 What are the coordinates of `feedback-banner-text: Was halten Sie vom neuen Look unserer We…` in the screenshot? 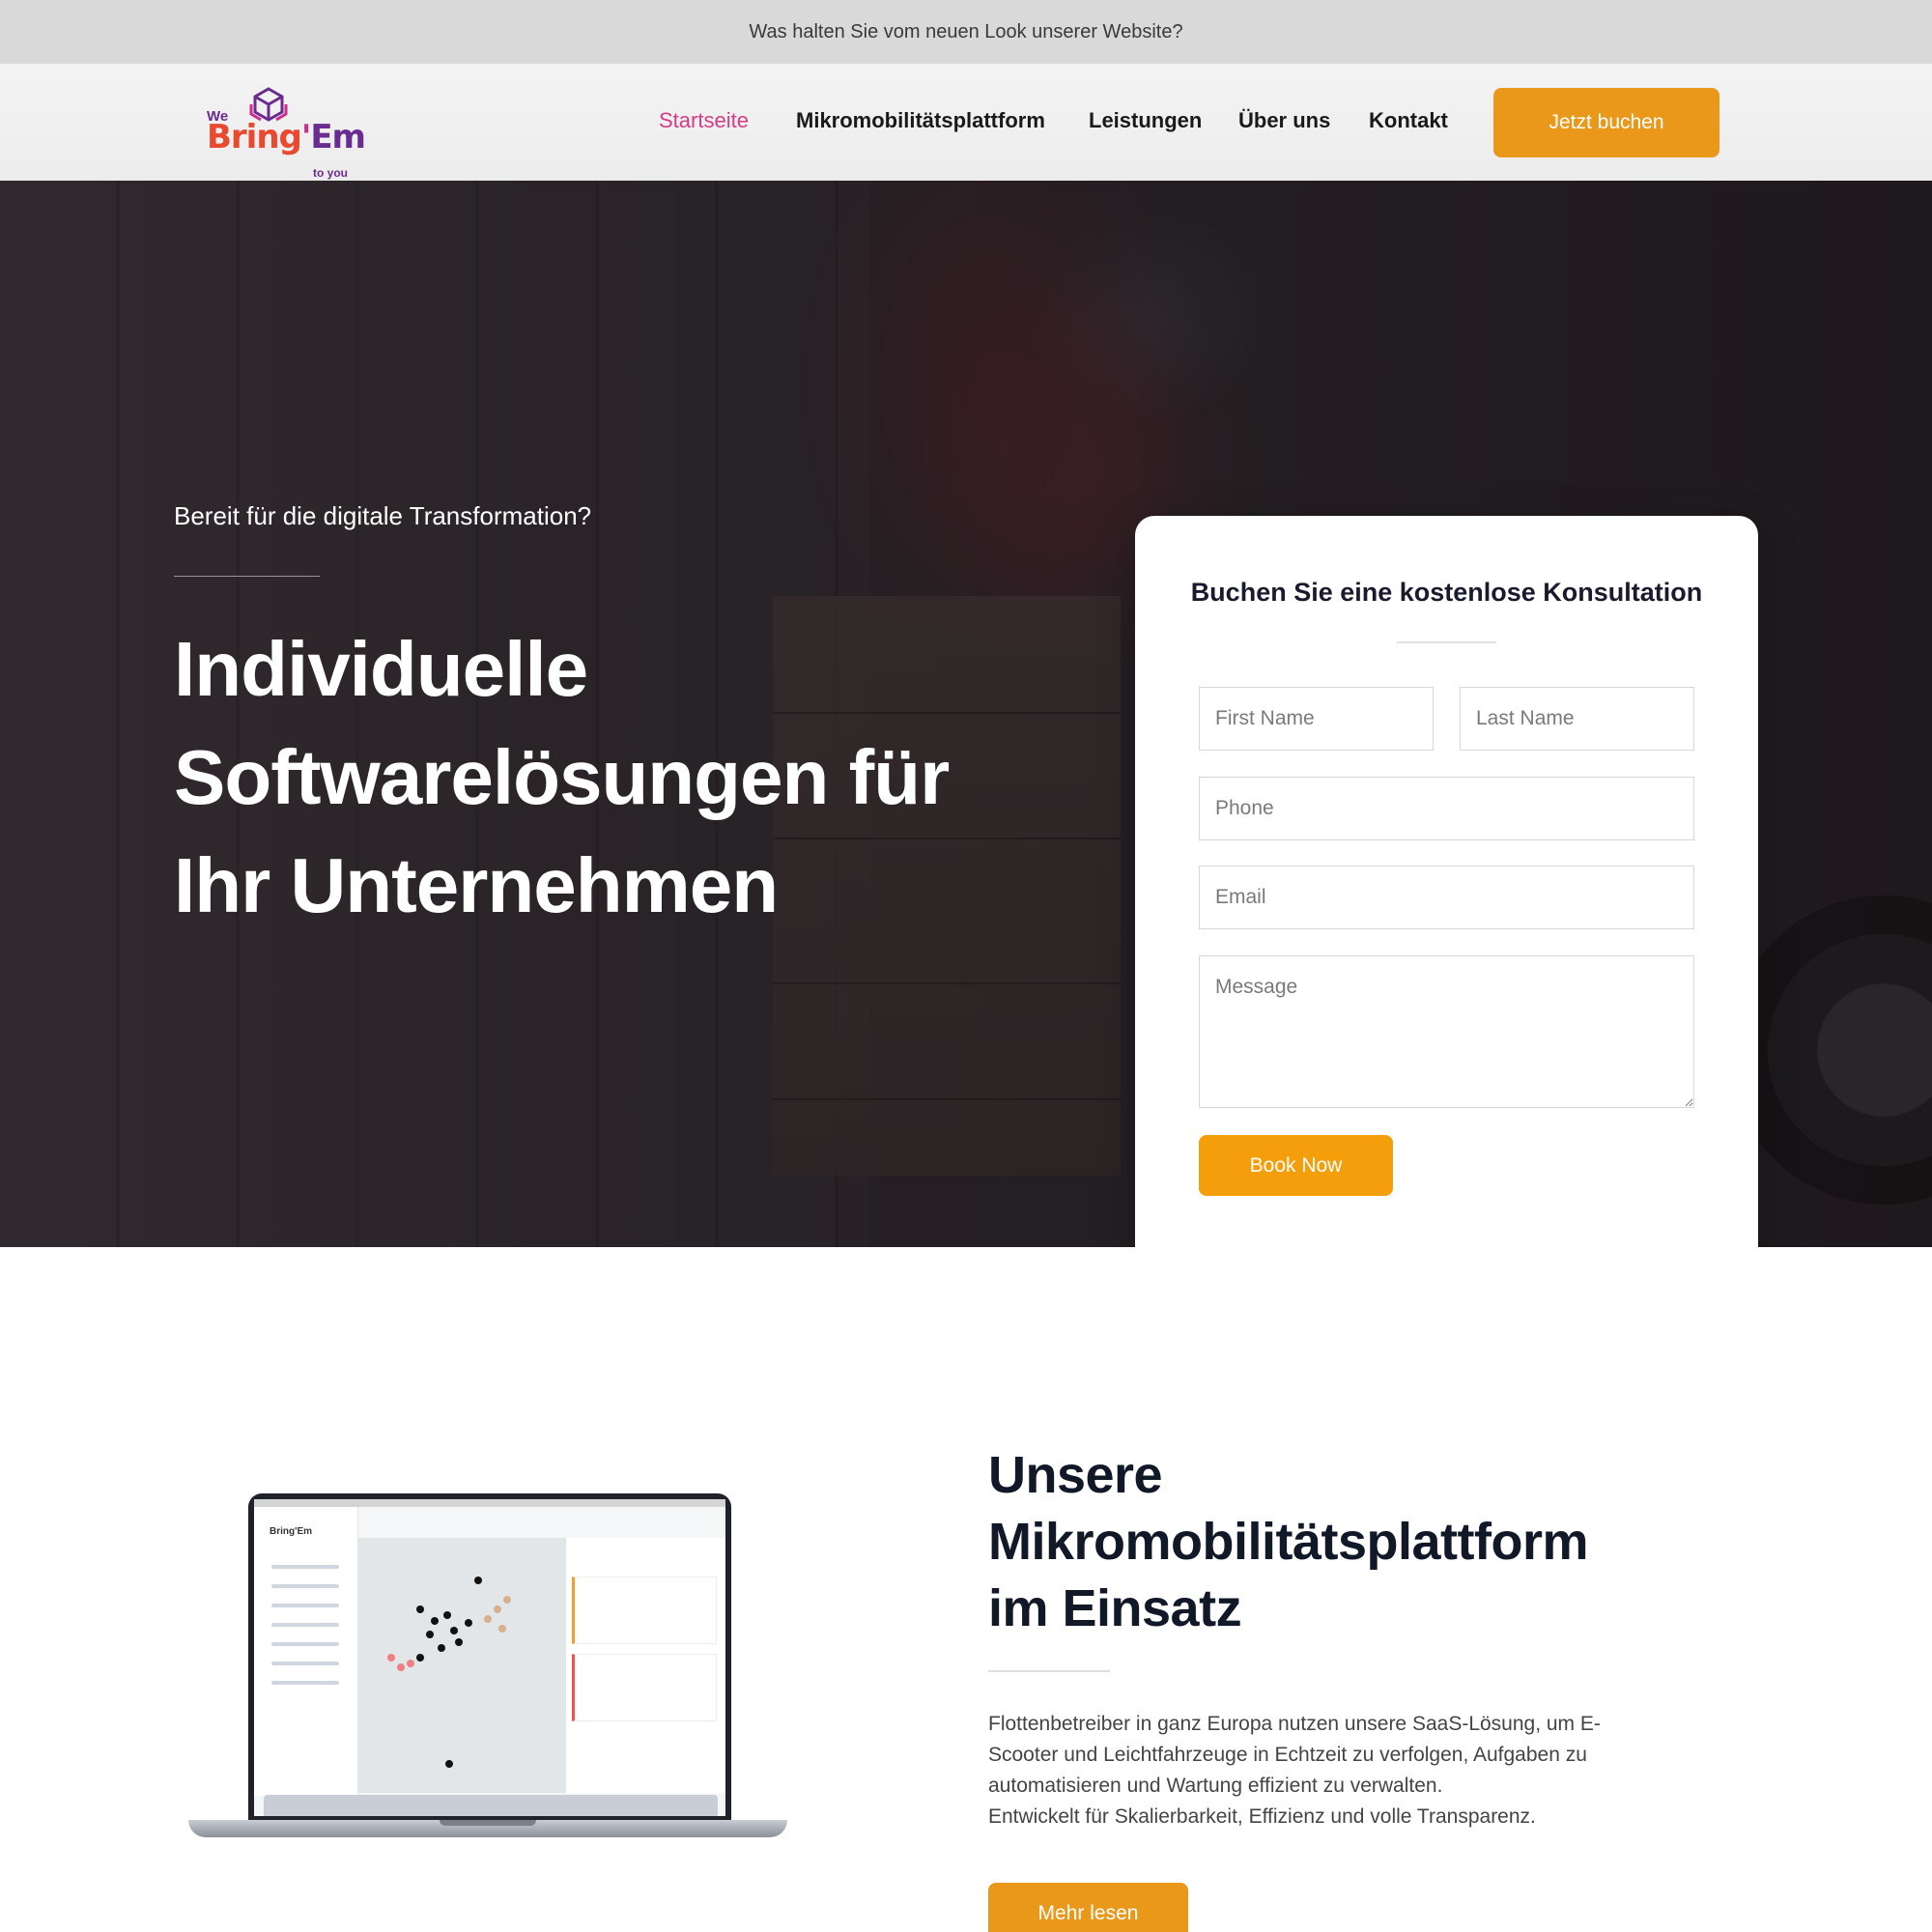 It's located at (965, 32).